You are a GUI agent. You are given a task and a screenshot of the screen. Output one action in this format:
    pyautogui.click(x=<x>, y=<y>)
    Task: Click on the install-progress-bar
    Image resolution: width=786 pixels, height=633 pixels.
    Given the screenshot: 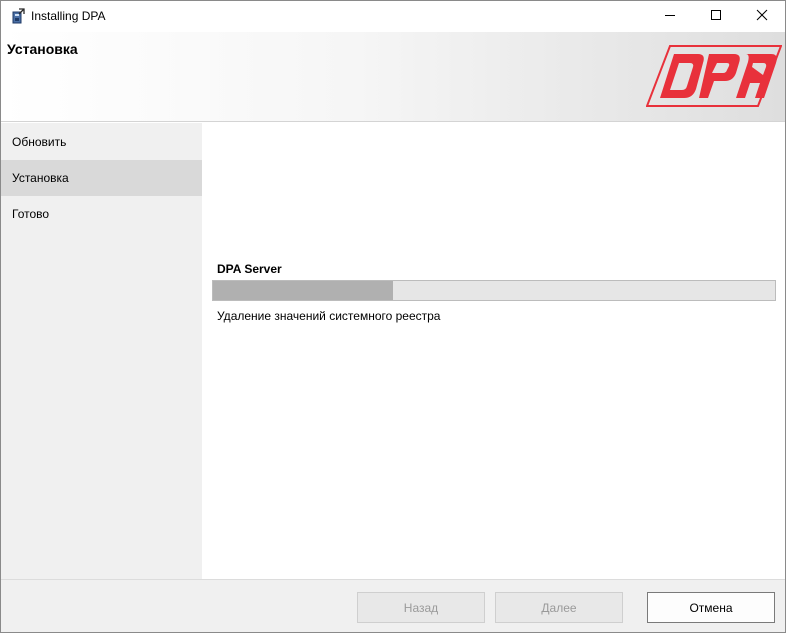 What is the action you would take?
    pyautogui.click(x=494, y=290)
    